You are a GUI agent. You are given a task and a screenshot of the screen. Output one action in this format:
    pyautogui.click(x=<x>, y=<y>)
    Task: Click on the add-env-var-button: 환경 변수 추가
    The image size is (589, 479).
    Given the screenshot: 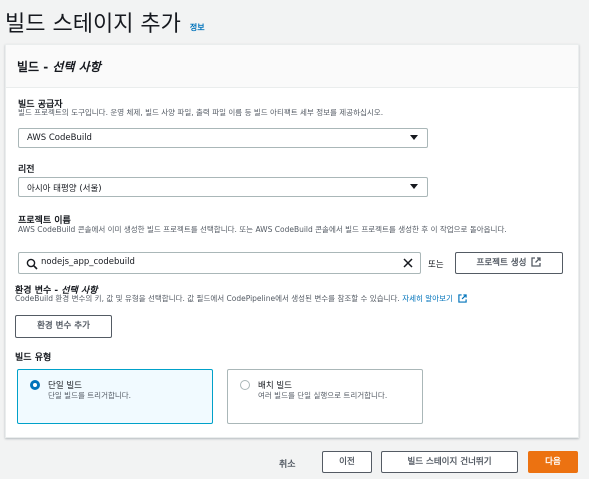 What is the action you would take?
    pyautogui.click(x=63, y=326)
    